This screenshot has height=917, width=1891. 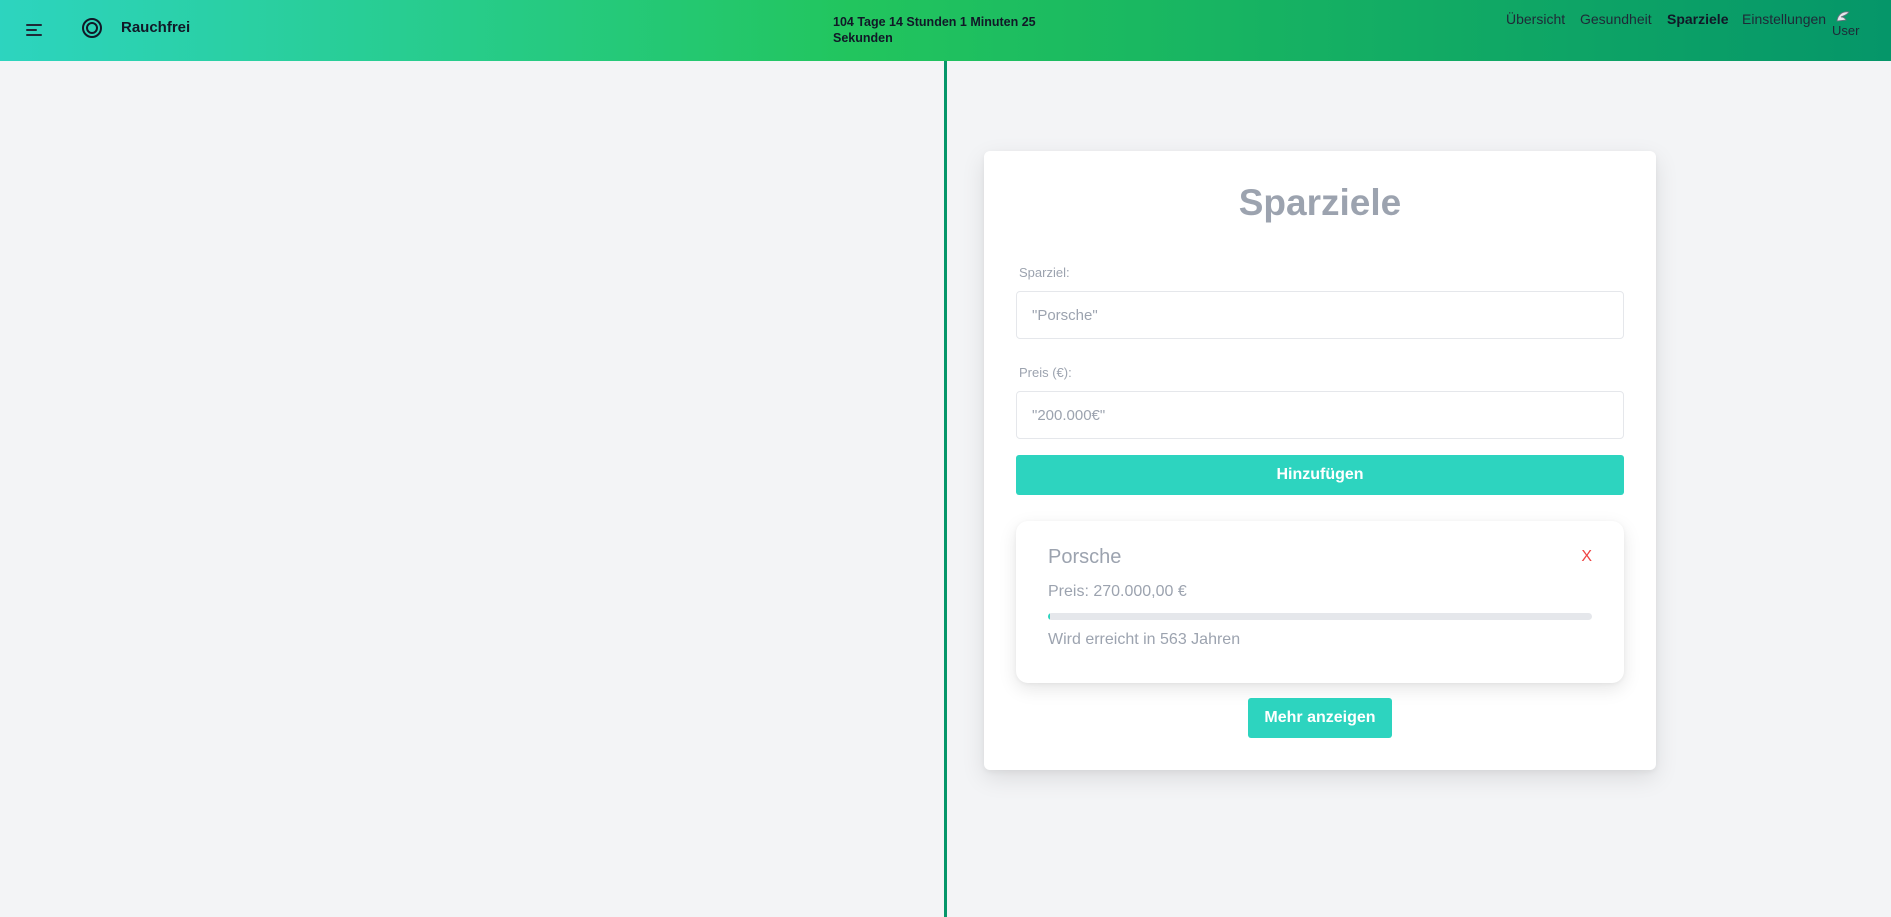 What do you see at coordinates (945, 489) in the screenshot?
I see `vertical-divider` at bounding box center [945, 489].